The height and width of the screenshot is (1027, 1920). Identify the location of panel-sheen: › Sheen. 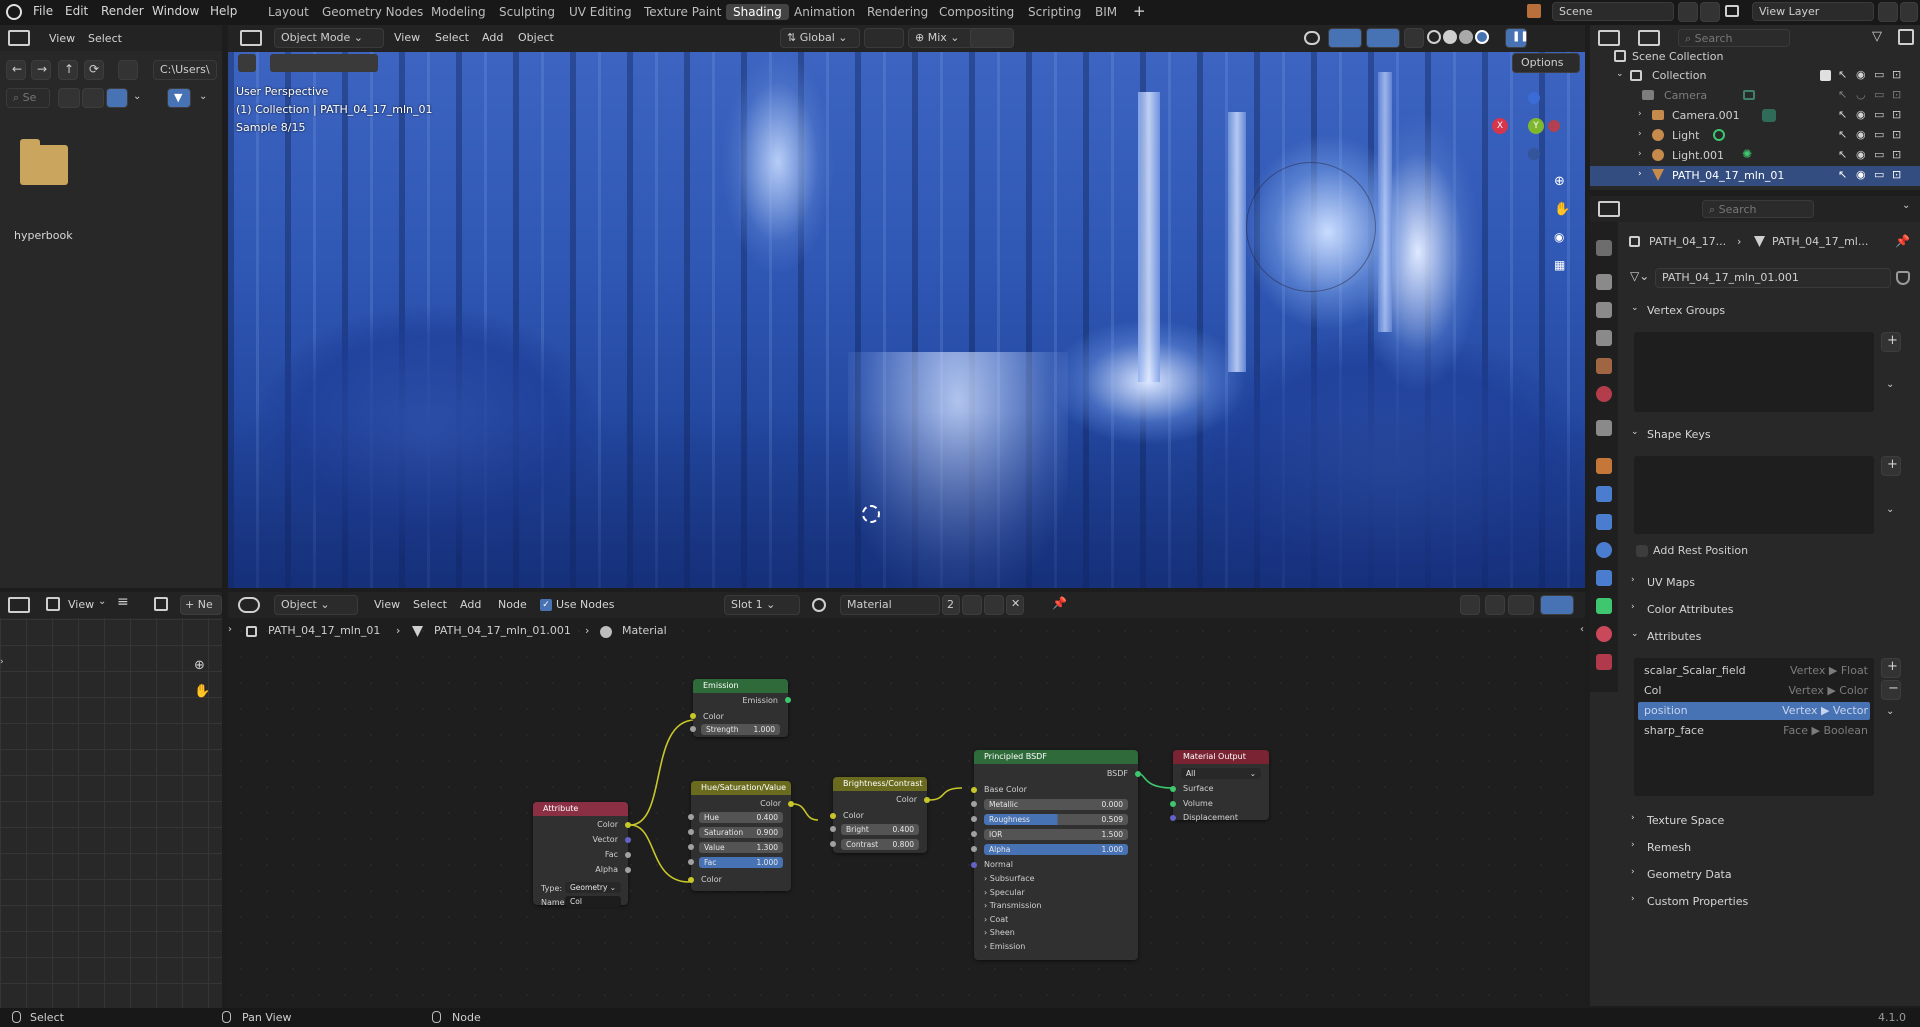
(999, 932).